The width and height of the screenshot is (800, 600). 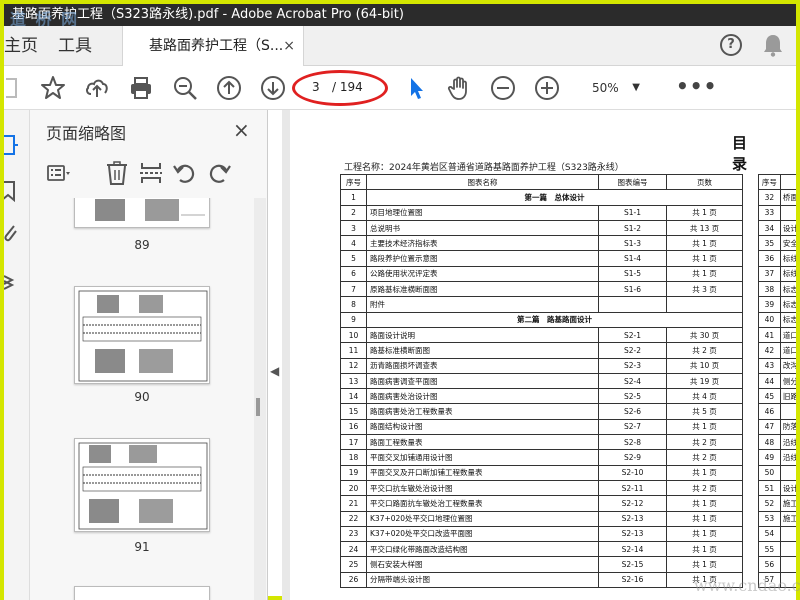 I want to click on help-icon: ?, so click(x=731, y=45).